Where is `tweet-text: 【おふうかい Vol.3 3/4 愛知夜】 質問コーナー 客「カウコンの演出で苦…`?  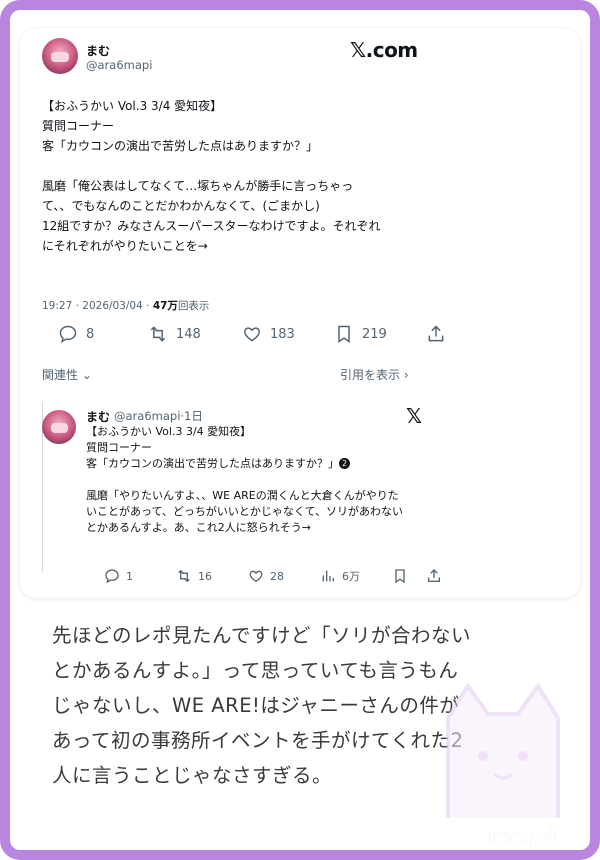 tweet-text: 【おふうかい Vol.3 3/4 愛知夜】 質問コーナー 客「カウコンの演出で苦… is located at coordinates (242, 176).